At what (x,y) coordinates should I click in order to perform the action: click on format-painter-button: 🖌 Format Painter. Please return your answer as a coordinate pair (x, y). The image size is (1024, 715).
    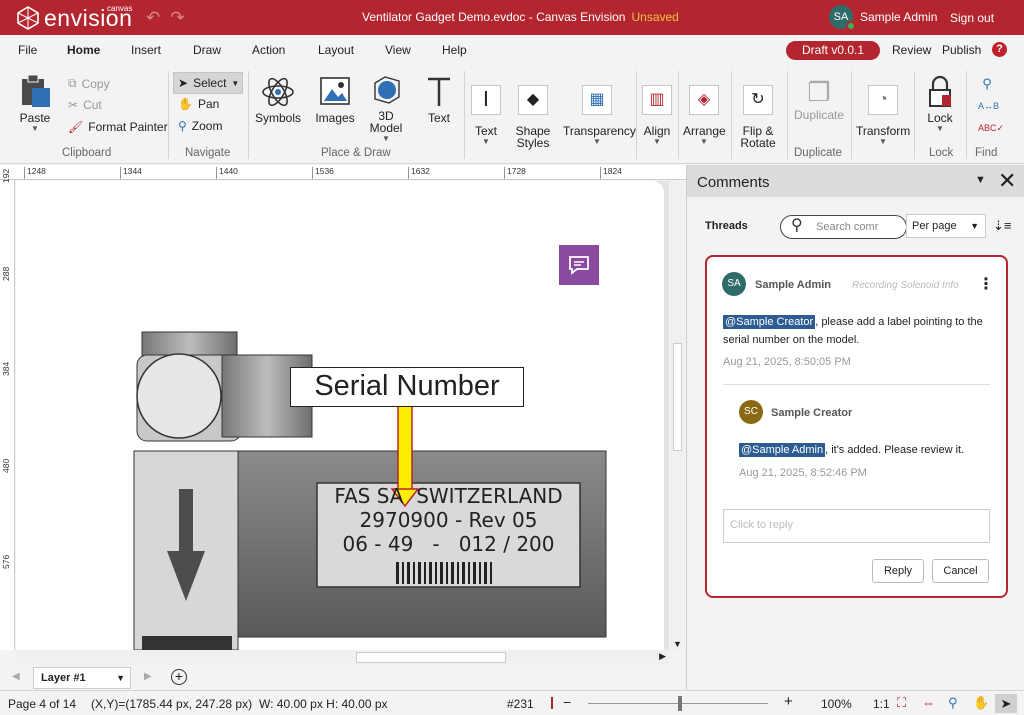
    Looking at the image, I should click on (118, 127).